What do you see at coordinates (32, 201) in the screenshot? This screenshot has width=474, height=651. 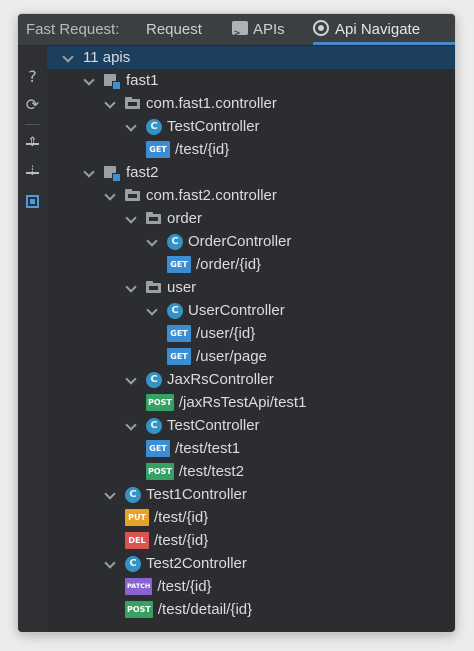 I see `locate-icon` at bounding box center [32, 201].